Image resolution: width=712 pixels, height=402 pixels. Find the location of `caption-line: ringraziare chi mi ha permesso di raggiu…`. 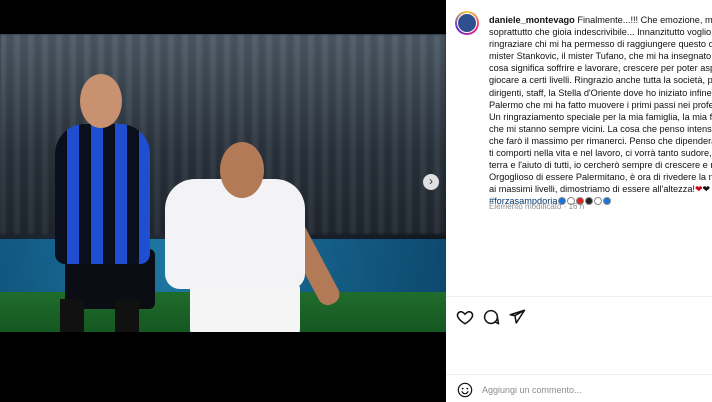

caption-line: ringraziare chi mi ha permesso di raggiu… is located at coordinates (600, 44).